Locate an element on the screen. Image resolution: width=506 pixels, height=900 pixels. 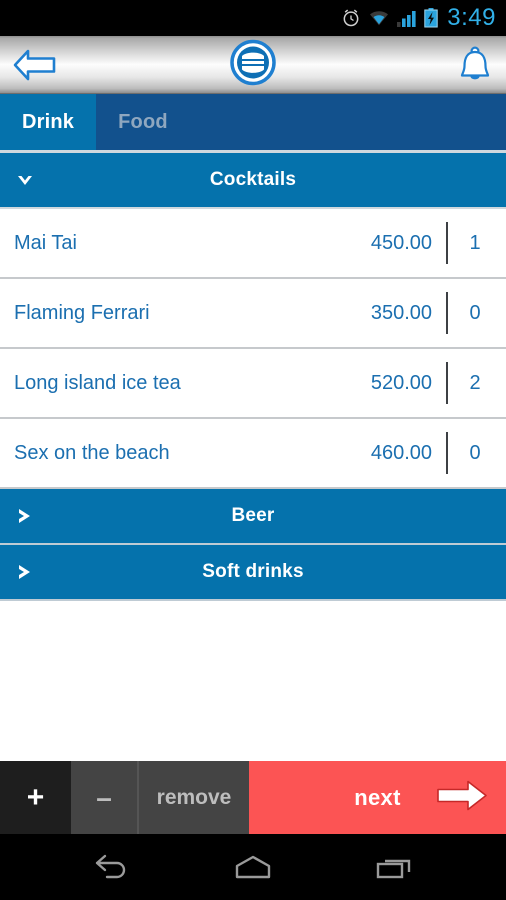
decrement-button: – is located at coordinates (105, 797).